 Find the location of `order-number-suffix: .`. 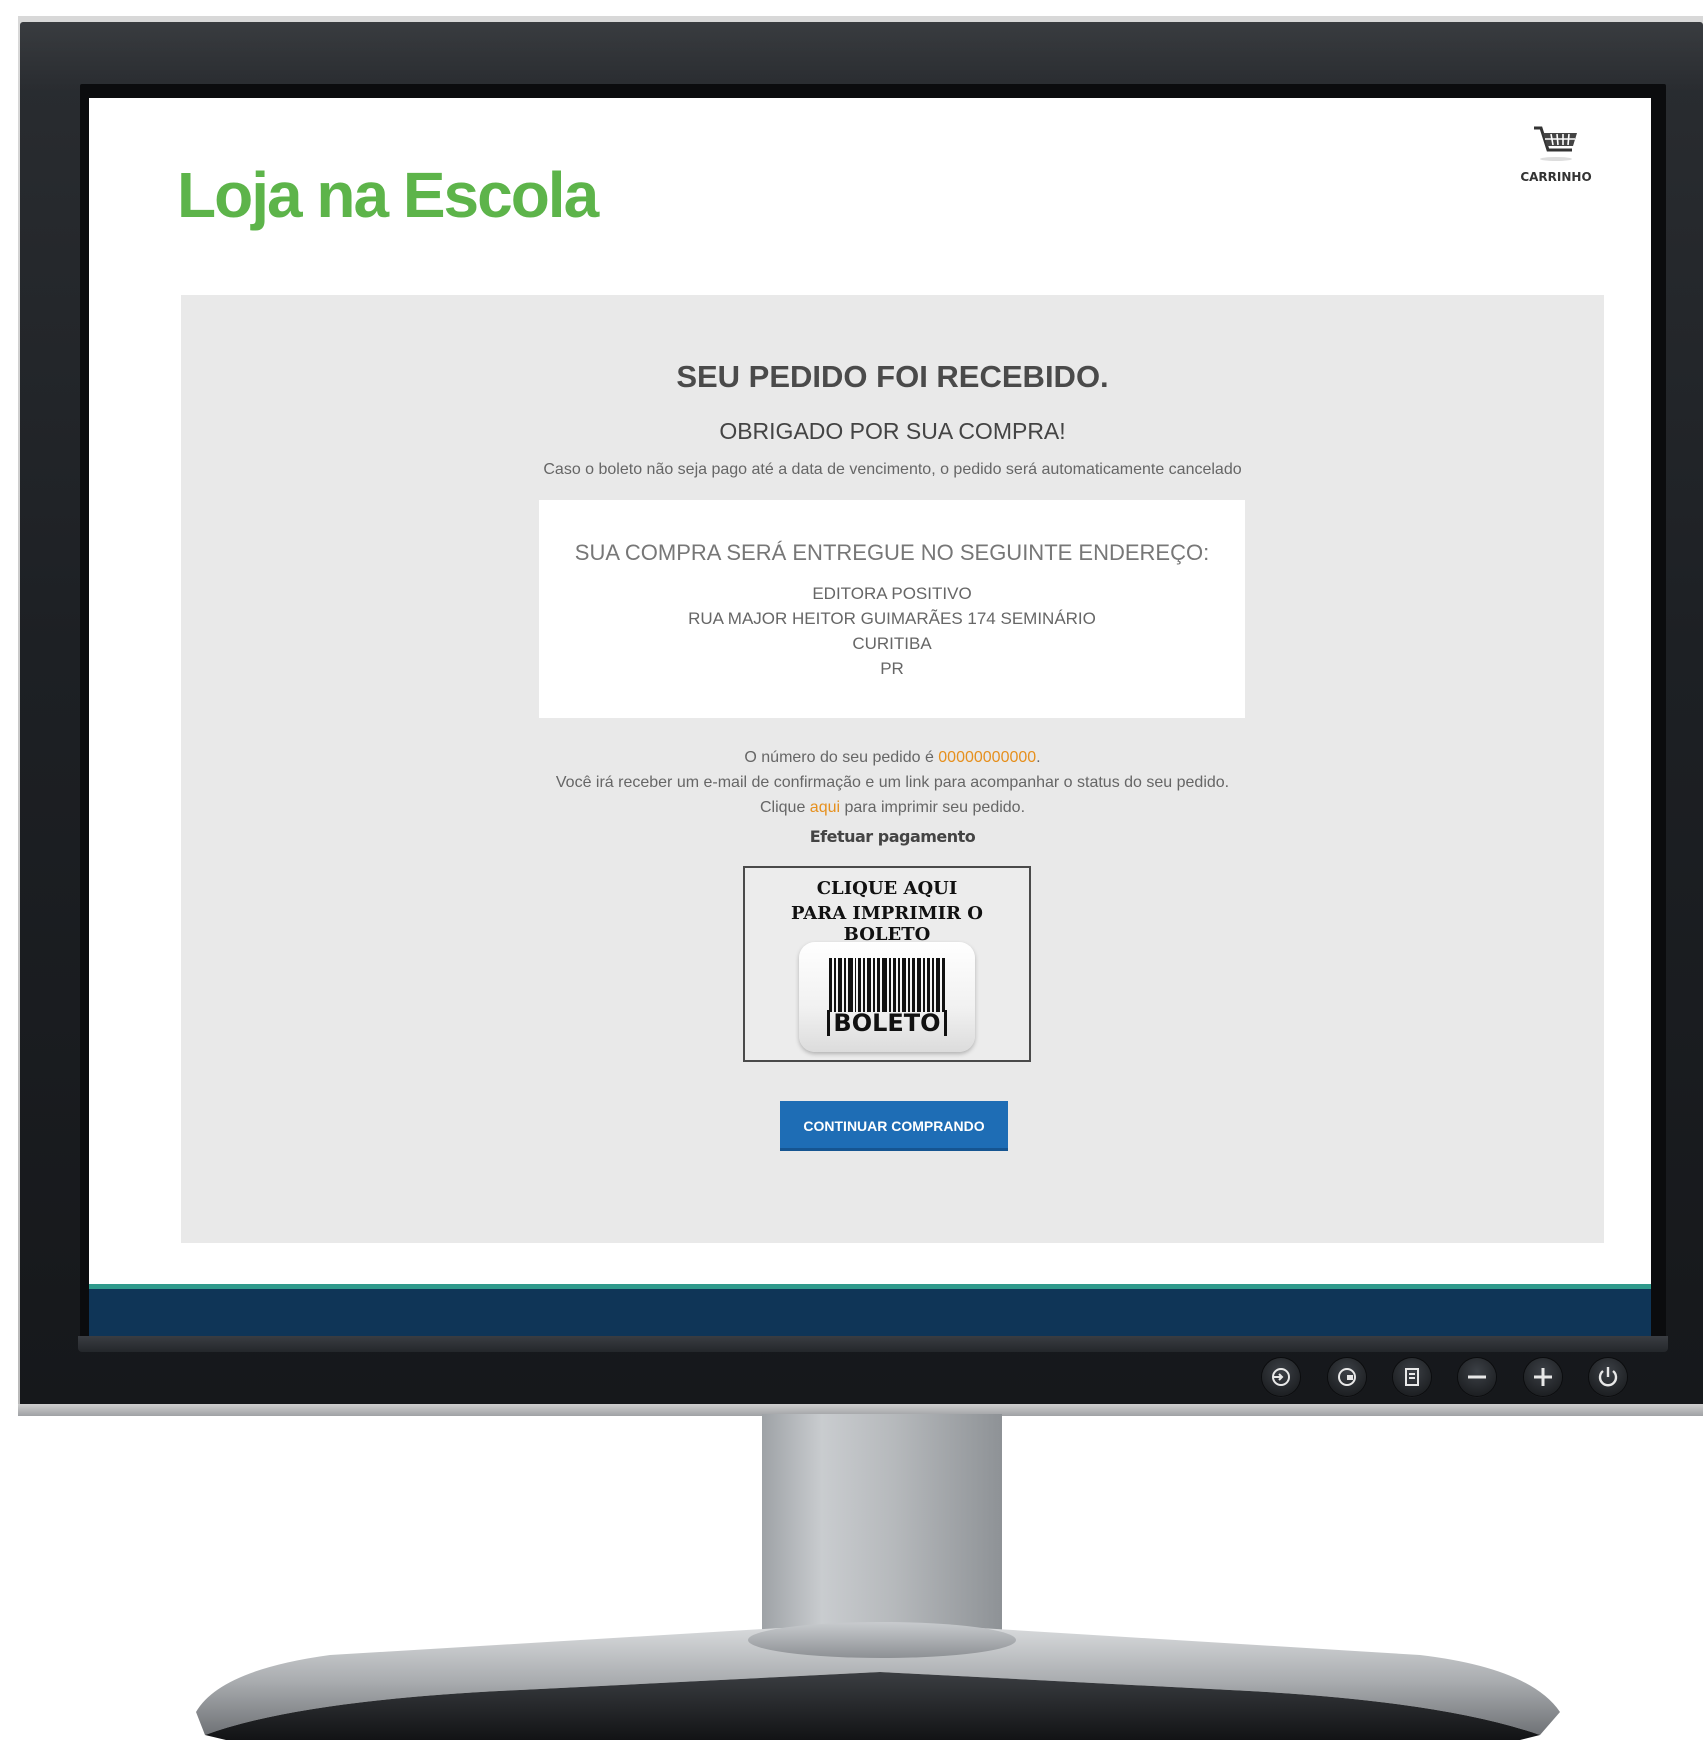

order-number-suffix: . is located at coordinates (1038, 757).